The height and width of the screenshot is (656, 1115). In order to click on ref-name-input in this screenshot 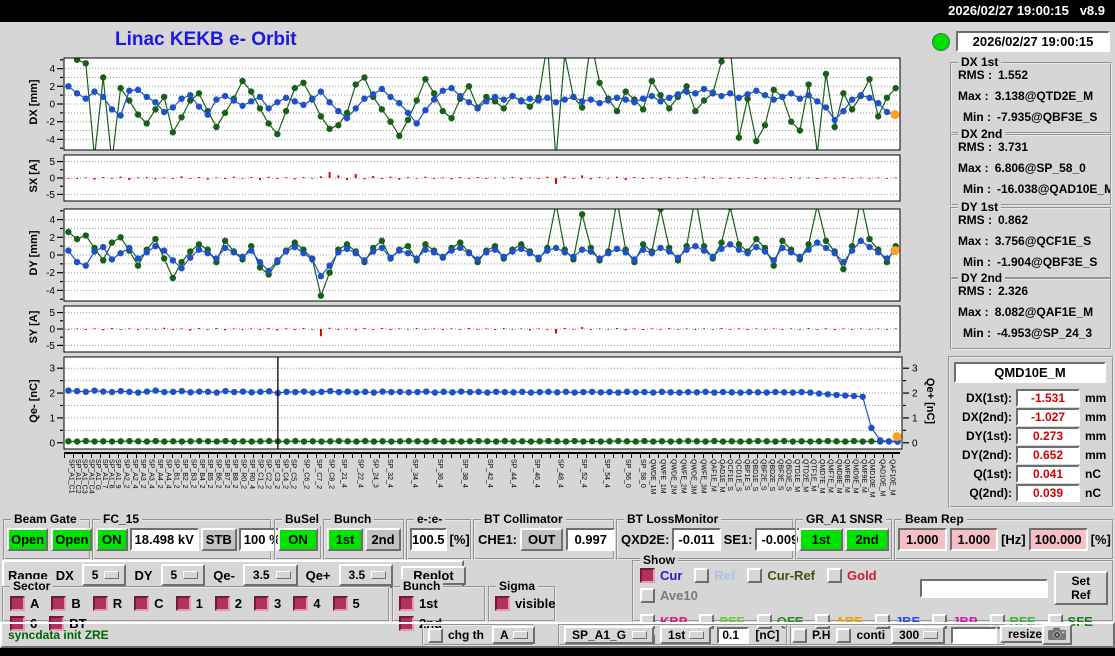, I will do `click(983, 588)`.